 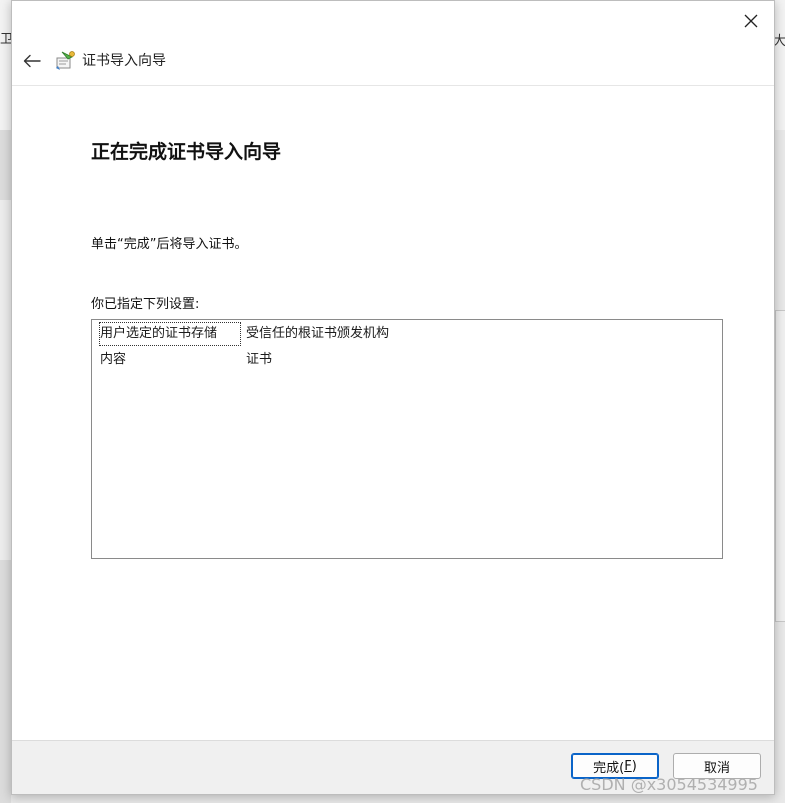 What do you see at coordinates (186, 152) in the screenshot?
I see `page-title: 正在完成证书导入向导` at bounding box center [186, 152].